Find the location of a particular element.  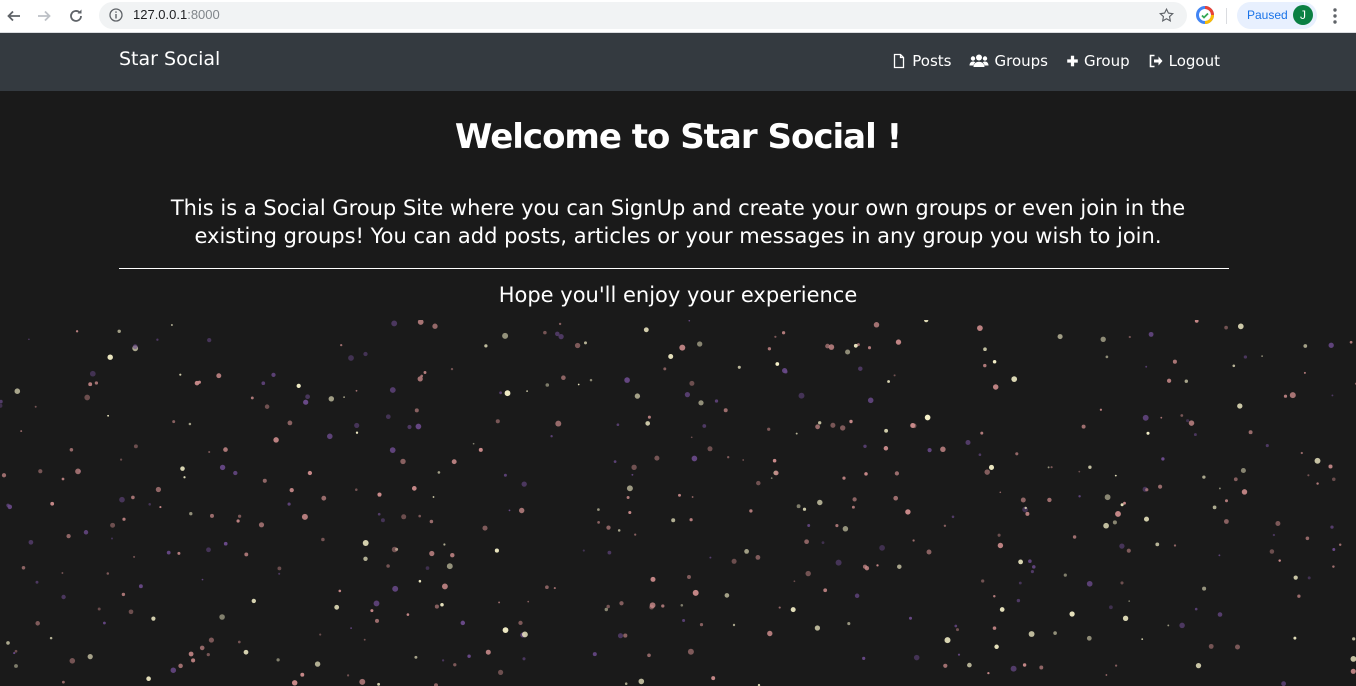

arrow-left-icon is located at coordinates (13, 16).